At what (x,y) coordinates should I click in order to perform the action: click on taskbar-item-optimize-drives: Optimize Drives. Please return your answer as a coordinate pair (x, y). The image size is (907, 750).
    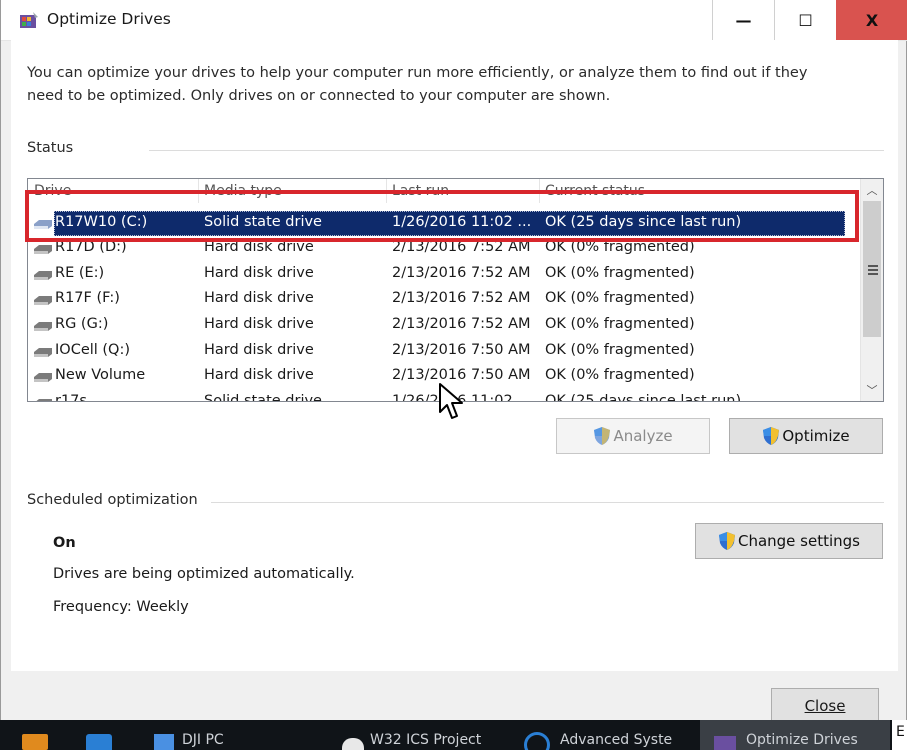
    Looking at the image, I should click on (795, 735).